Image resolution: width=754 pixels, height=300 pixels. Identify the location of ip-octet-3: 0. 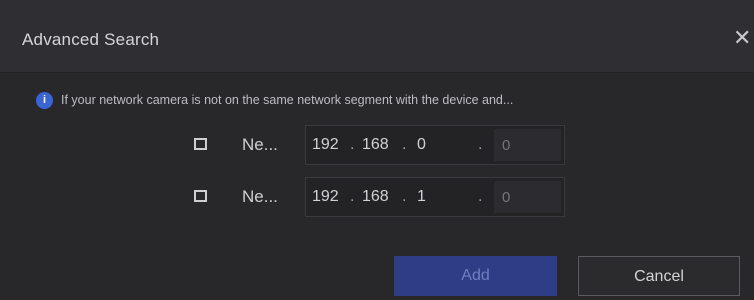
(421, 144).